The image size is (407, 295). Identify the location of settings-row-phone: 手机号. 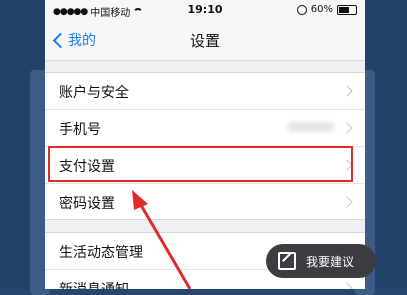
(205, 128).